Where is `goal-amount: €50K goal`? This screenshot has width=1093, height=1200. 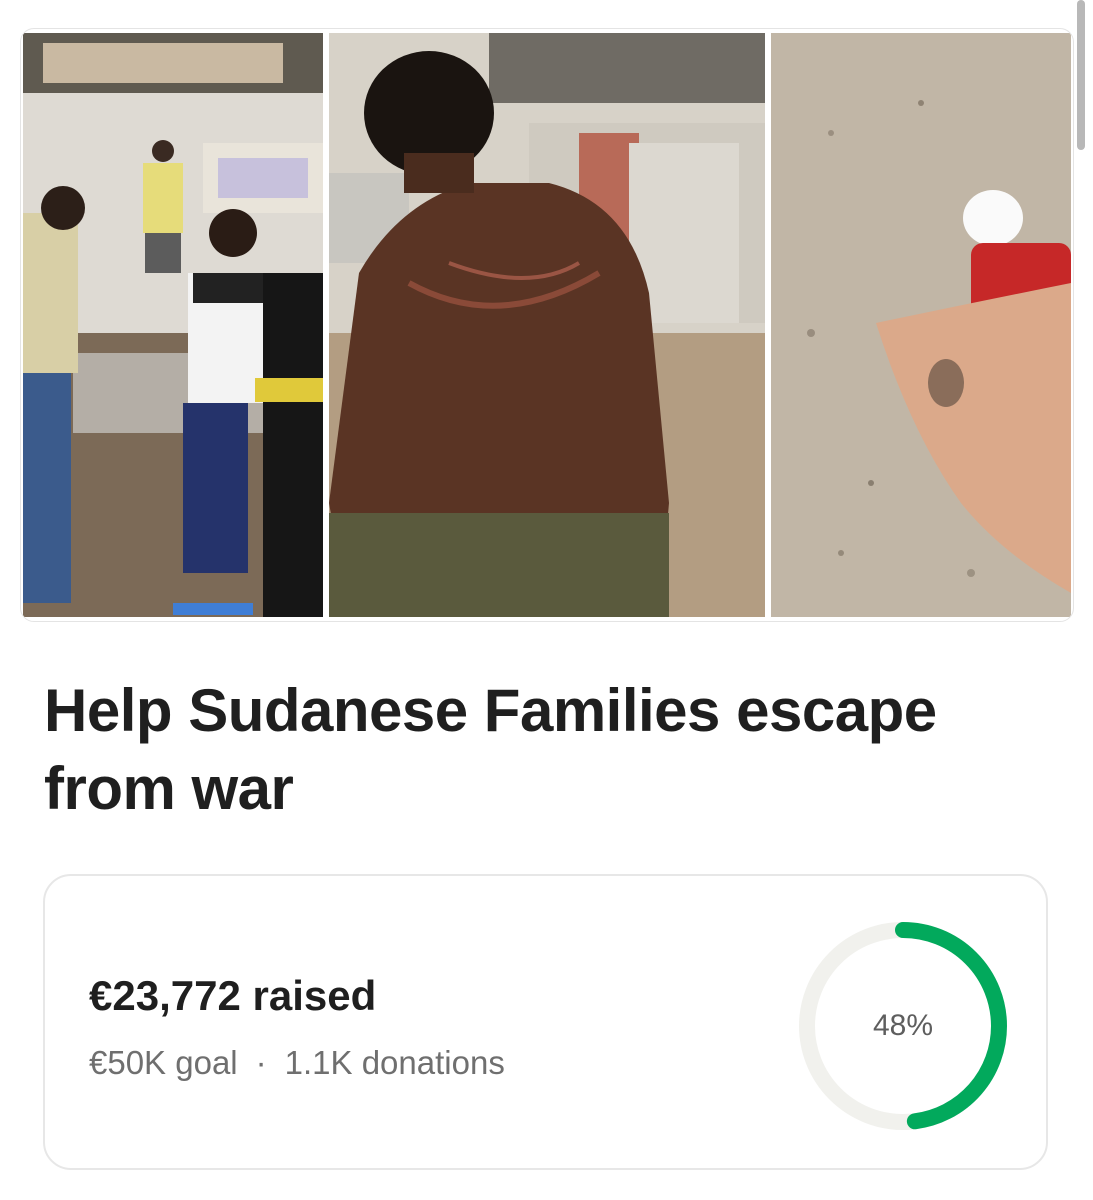 goal-amount: €50K goal is located at coordinates (163, 1062).